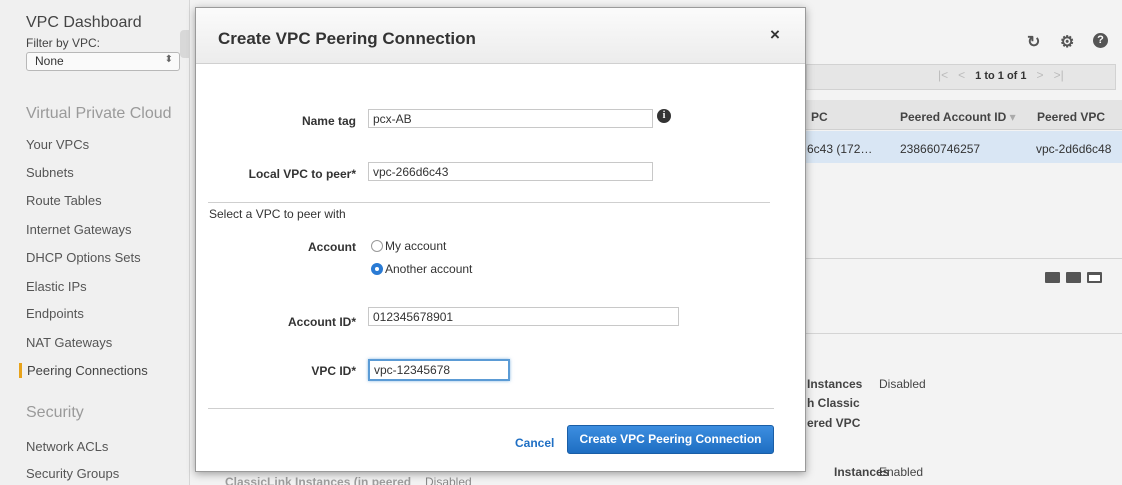 This screenshot has height=485, width=1122. Describe the element at coordinates (63, 43) in the screenshot. I see `filter-label: Filter by VPC:` at that location.